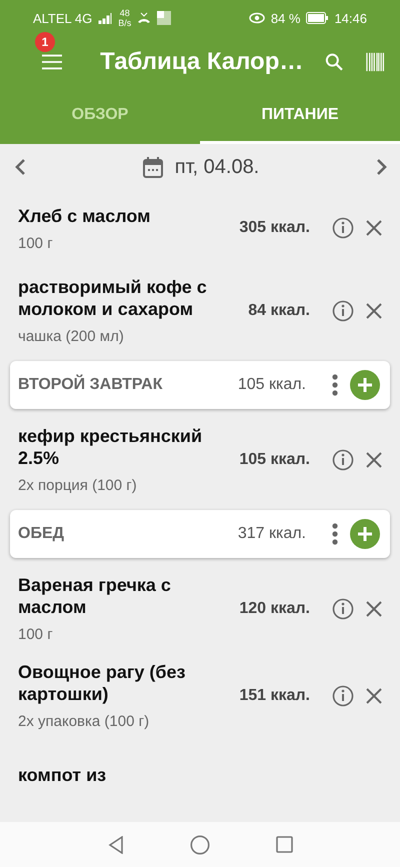  What do you see at coordinates (350, 18) in the screenshot?
I see `clock: 14:46` at bounding box center [350, 18].